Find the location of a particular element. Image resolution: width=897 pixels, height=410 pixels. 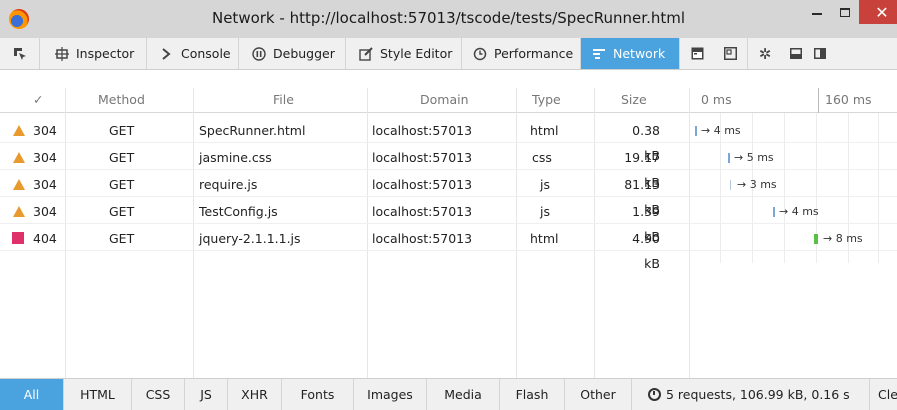

settings-button: ✲ is located at coordinates (765, 53).